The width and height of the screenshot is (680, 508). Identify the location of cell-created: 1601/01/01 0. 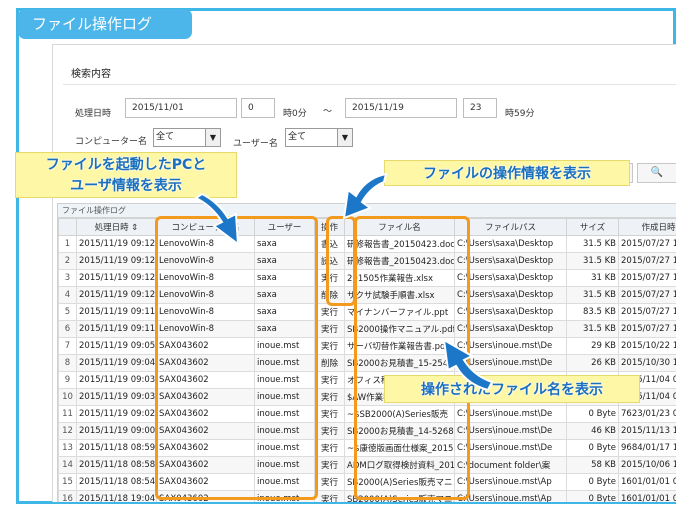
(647, 496).